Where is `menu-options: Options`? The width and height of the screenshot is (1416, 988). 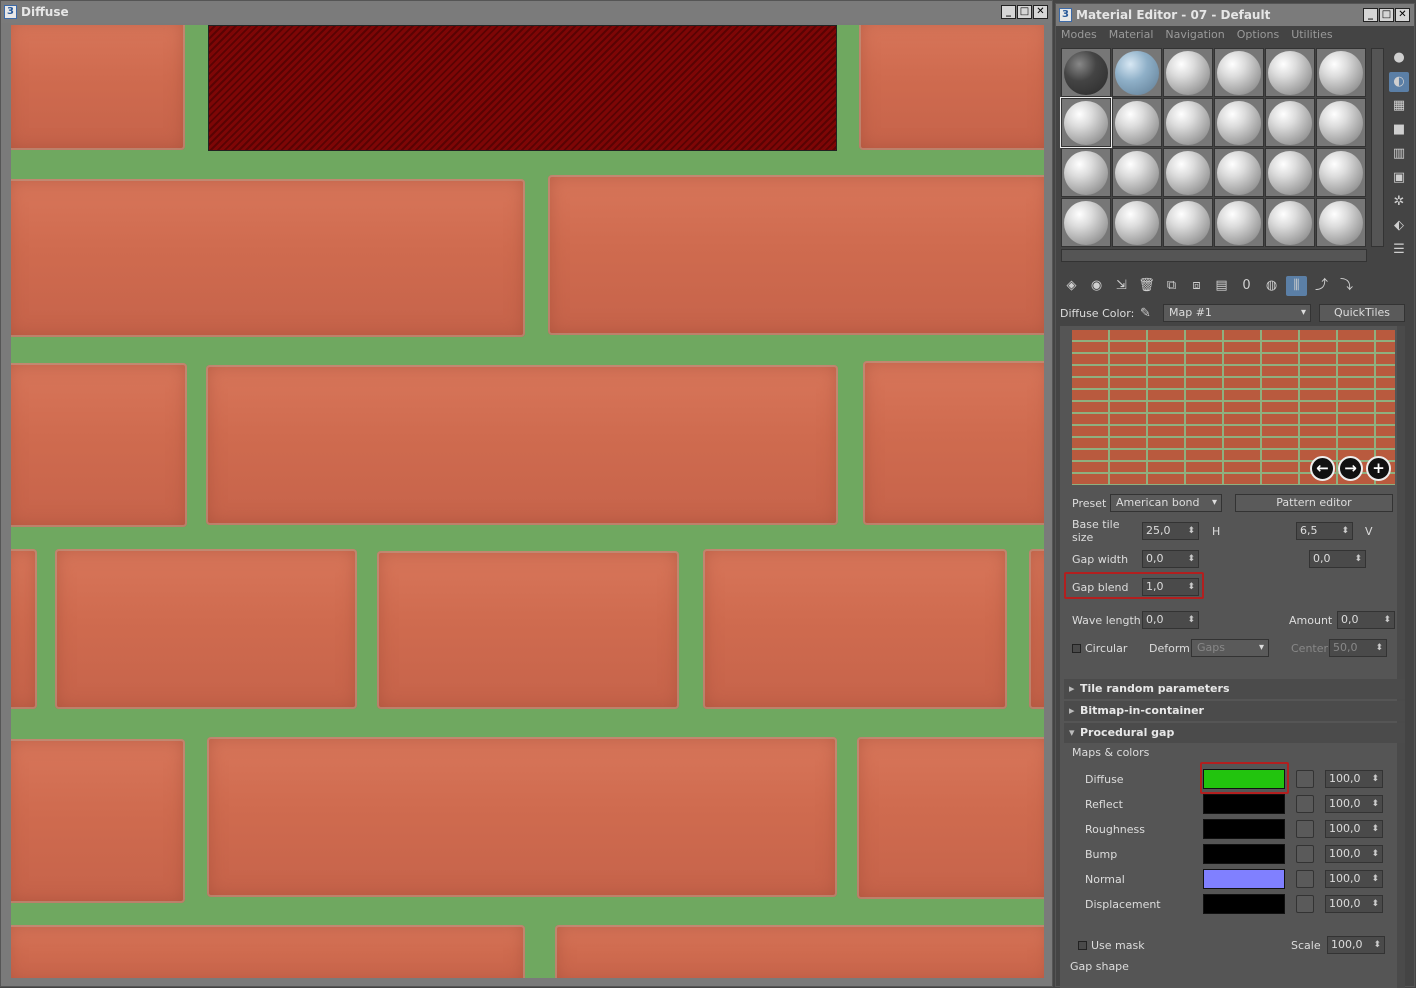
menu-options: Options is located at coordinates (1258, 35).